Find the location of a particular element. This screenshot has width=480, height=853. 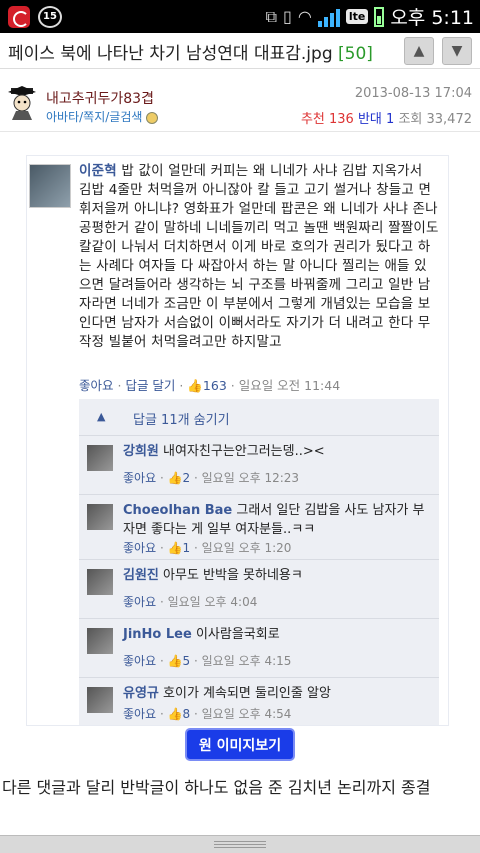

post-date: 2013-08-13 17:04 is located at coordinates (413, 93).